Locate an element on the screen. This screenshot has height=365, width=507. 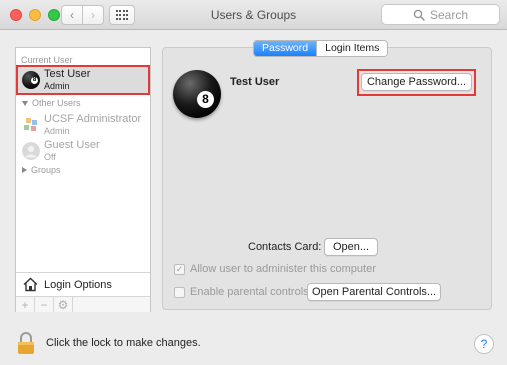
gear-icon: ⚙ is located at coordinates (63, 304).